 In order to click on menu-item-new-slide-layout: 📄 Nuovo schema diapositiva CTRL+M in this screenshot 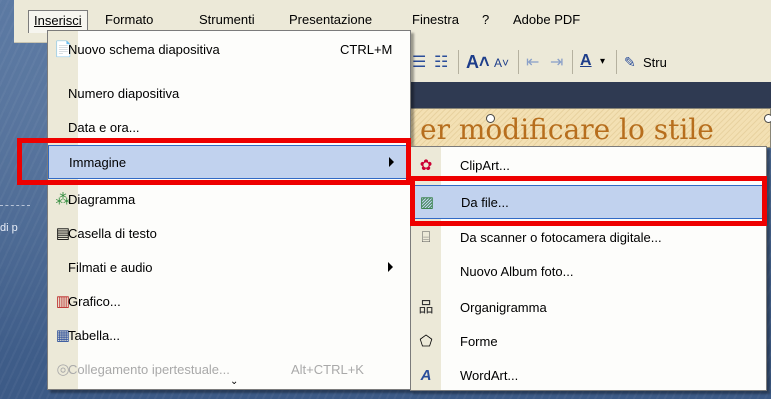, I will do `click(229, 50)`.